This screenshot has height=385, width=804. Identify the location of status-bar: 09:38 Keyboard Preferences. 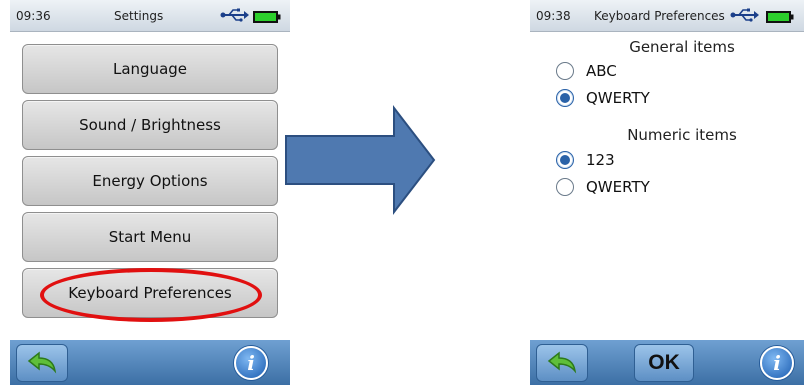
(667, 16).